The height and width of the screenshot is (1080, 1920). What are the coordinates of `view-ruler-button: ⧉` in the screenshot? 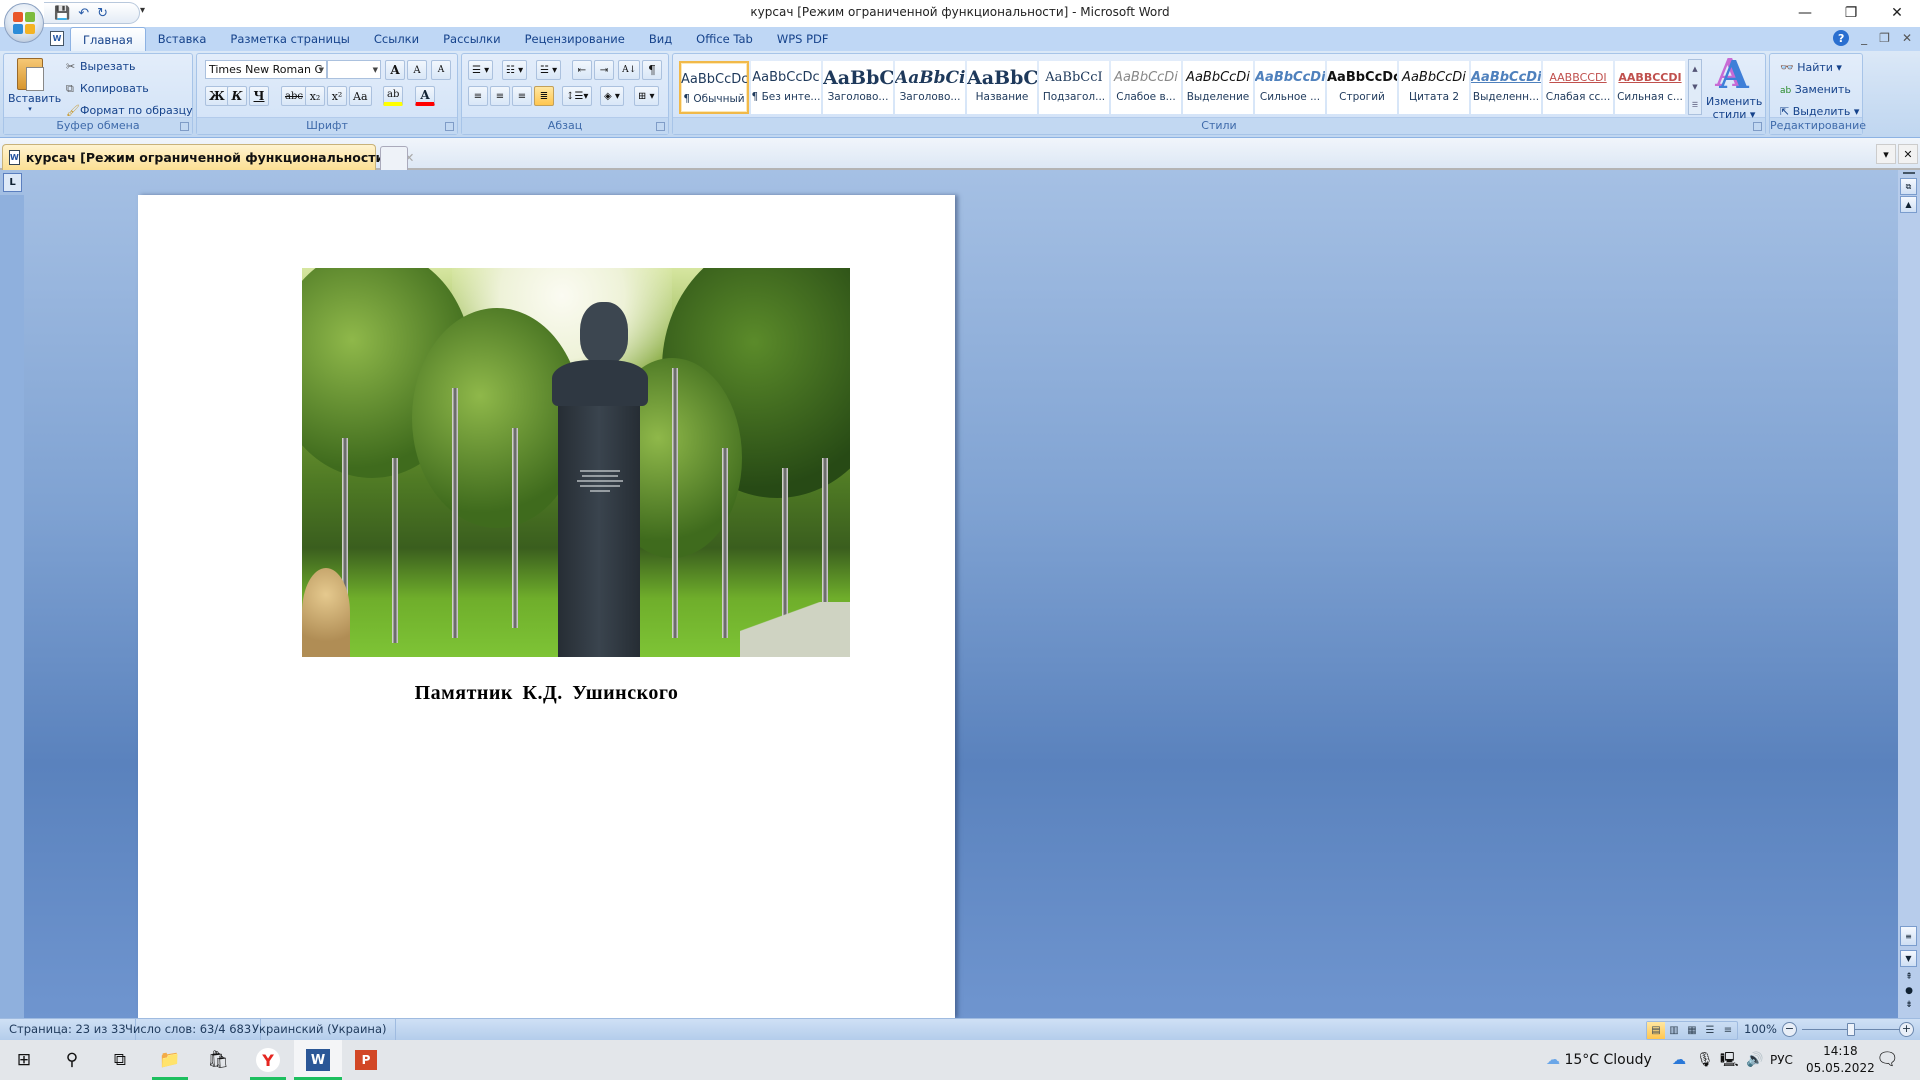 It's located at (1908, 186).